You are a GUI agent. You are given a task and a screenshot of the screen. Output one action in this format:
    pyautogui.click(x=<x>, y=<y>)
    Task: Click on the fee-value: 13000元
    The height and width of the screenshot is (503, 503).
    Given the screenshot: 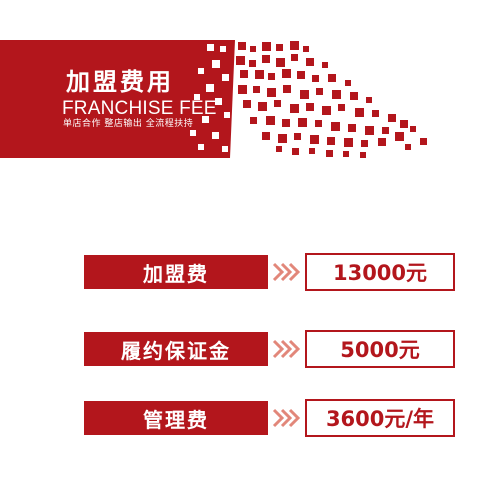 What is the action you would take?
    pyautogui.click(x=380, y=272)
    